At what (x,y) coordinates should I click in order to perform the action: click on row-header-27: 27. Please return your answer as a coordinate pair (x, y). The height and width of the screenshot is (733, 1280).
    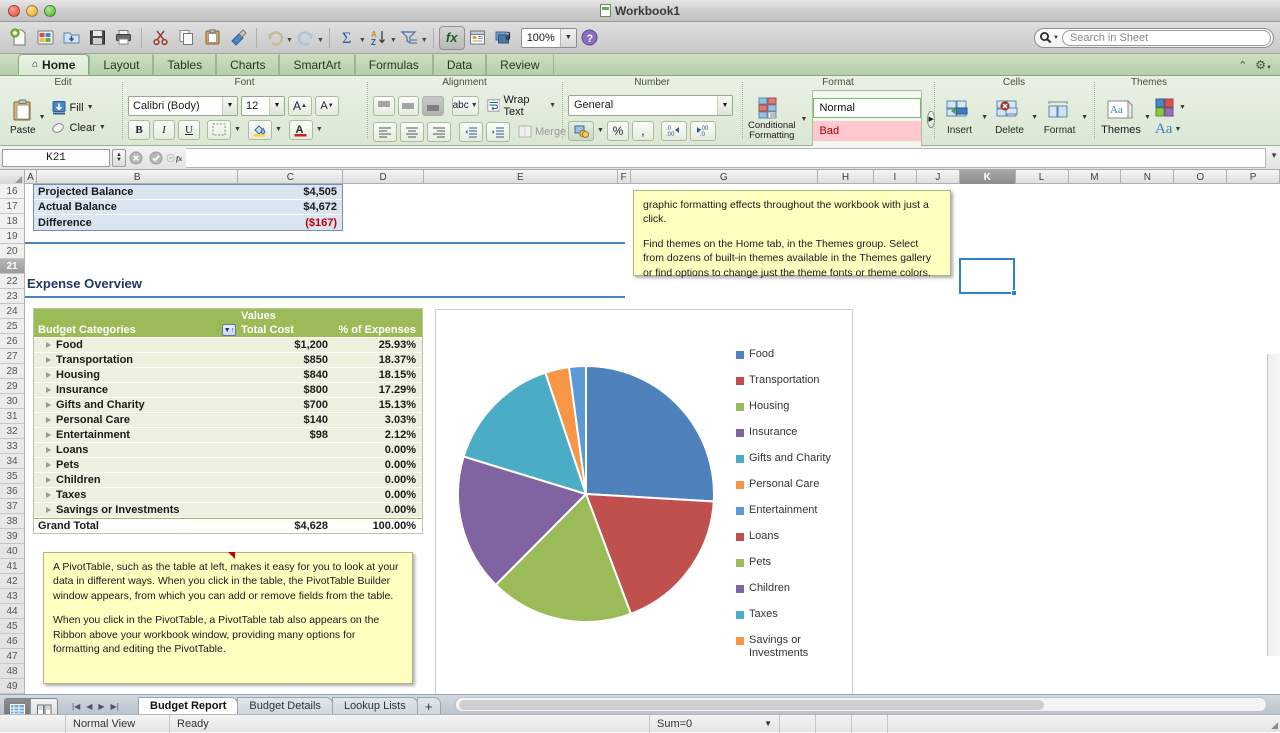
    Looking at the image, I should click on (12, 356).